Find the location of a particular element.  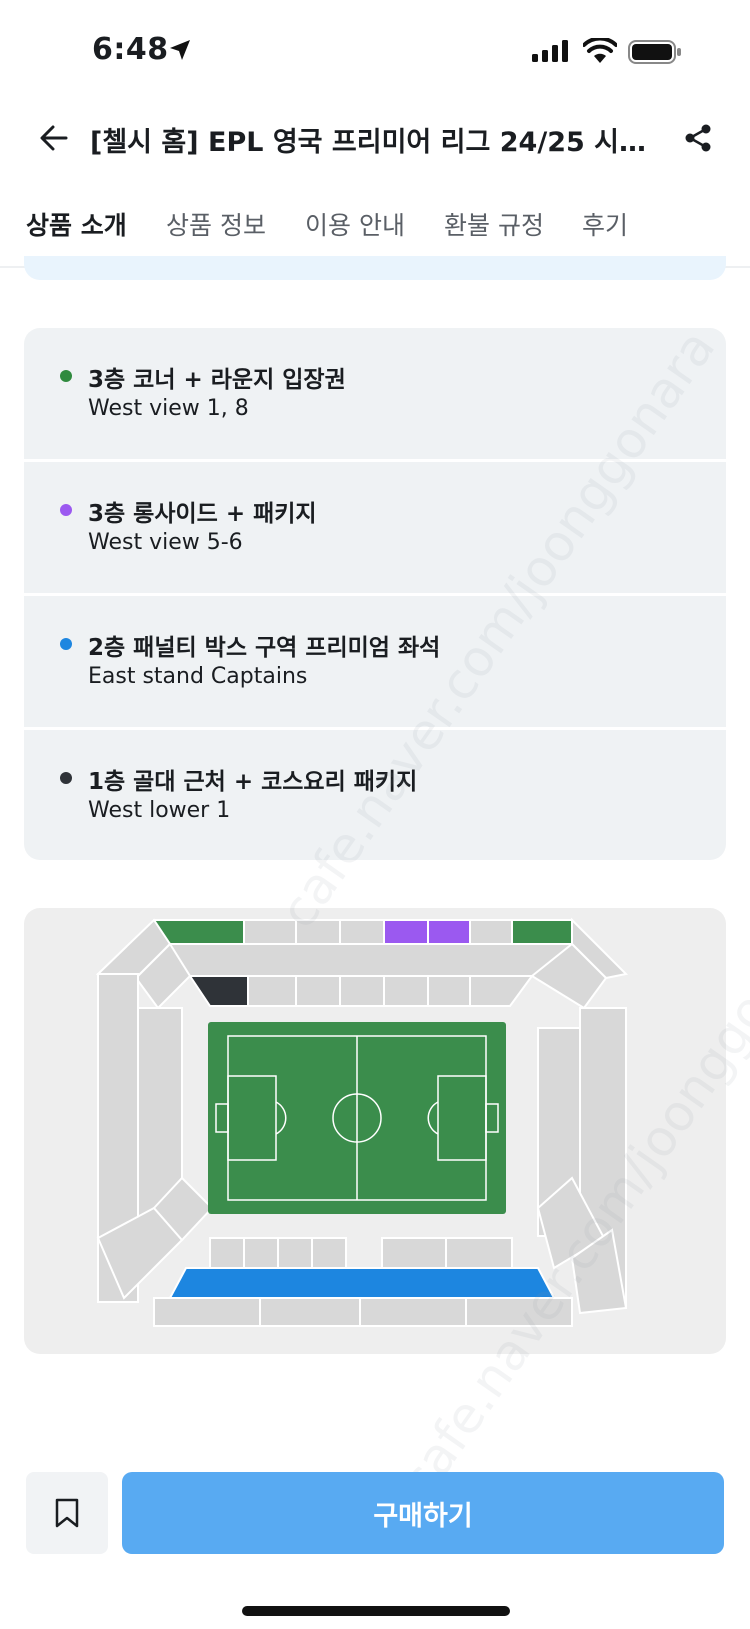

map-section-top-right-green is located at coordinates (542, 932).